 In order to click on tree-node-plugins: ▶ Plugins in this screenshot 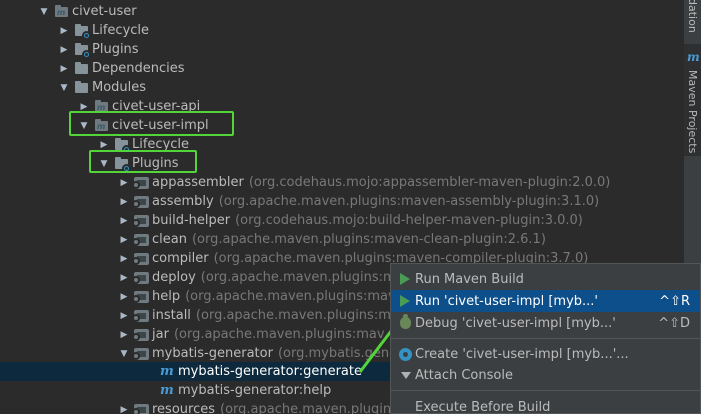, I will do `click(341, 49)`.